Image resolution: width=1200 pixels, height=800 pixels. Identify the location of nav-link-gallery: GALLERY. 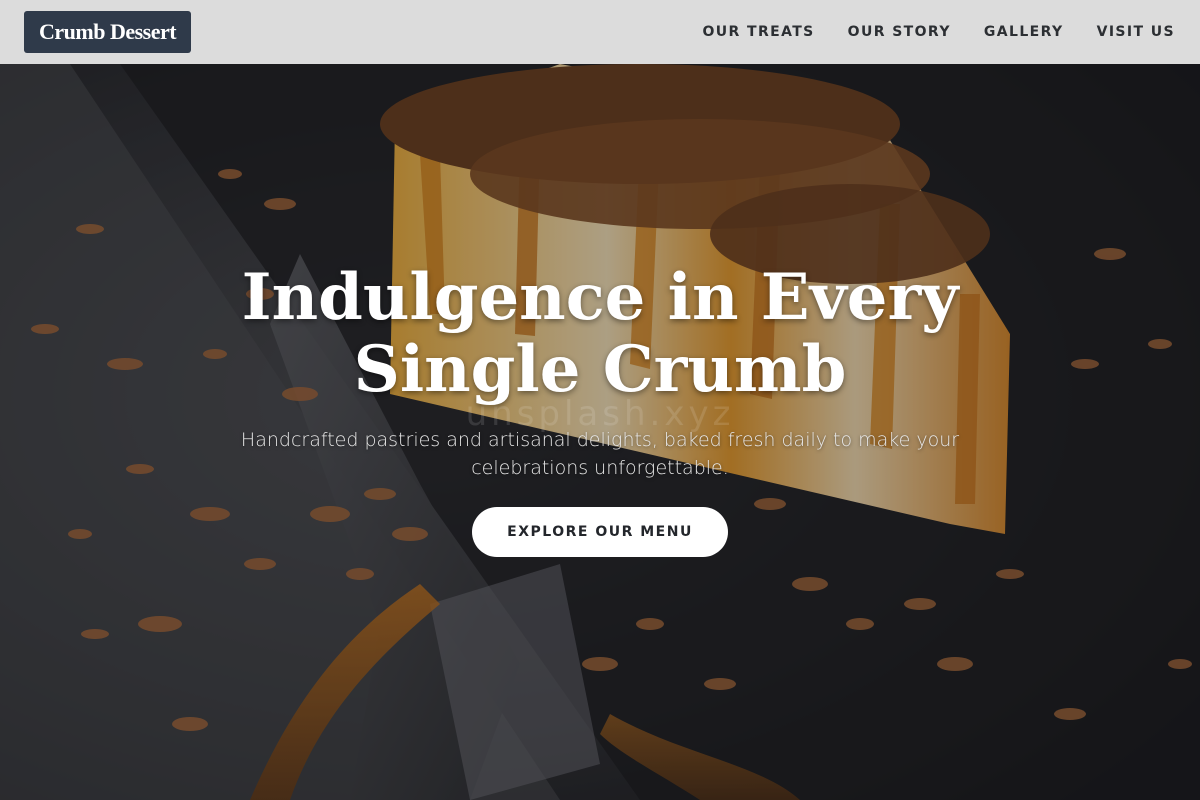
(1024, 32).